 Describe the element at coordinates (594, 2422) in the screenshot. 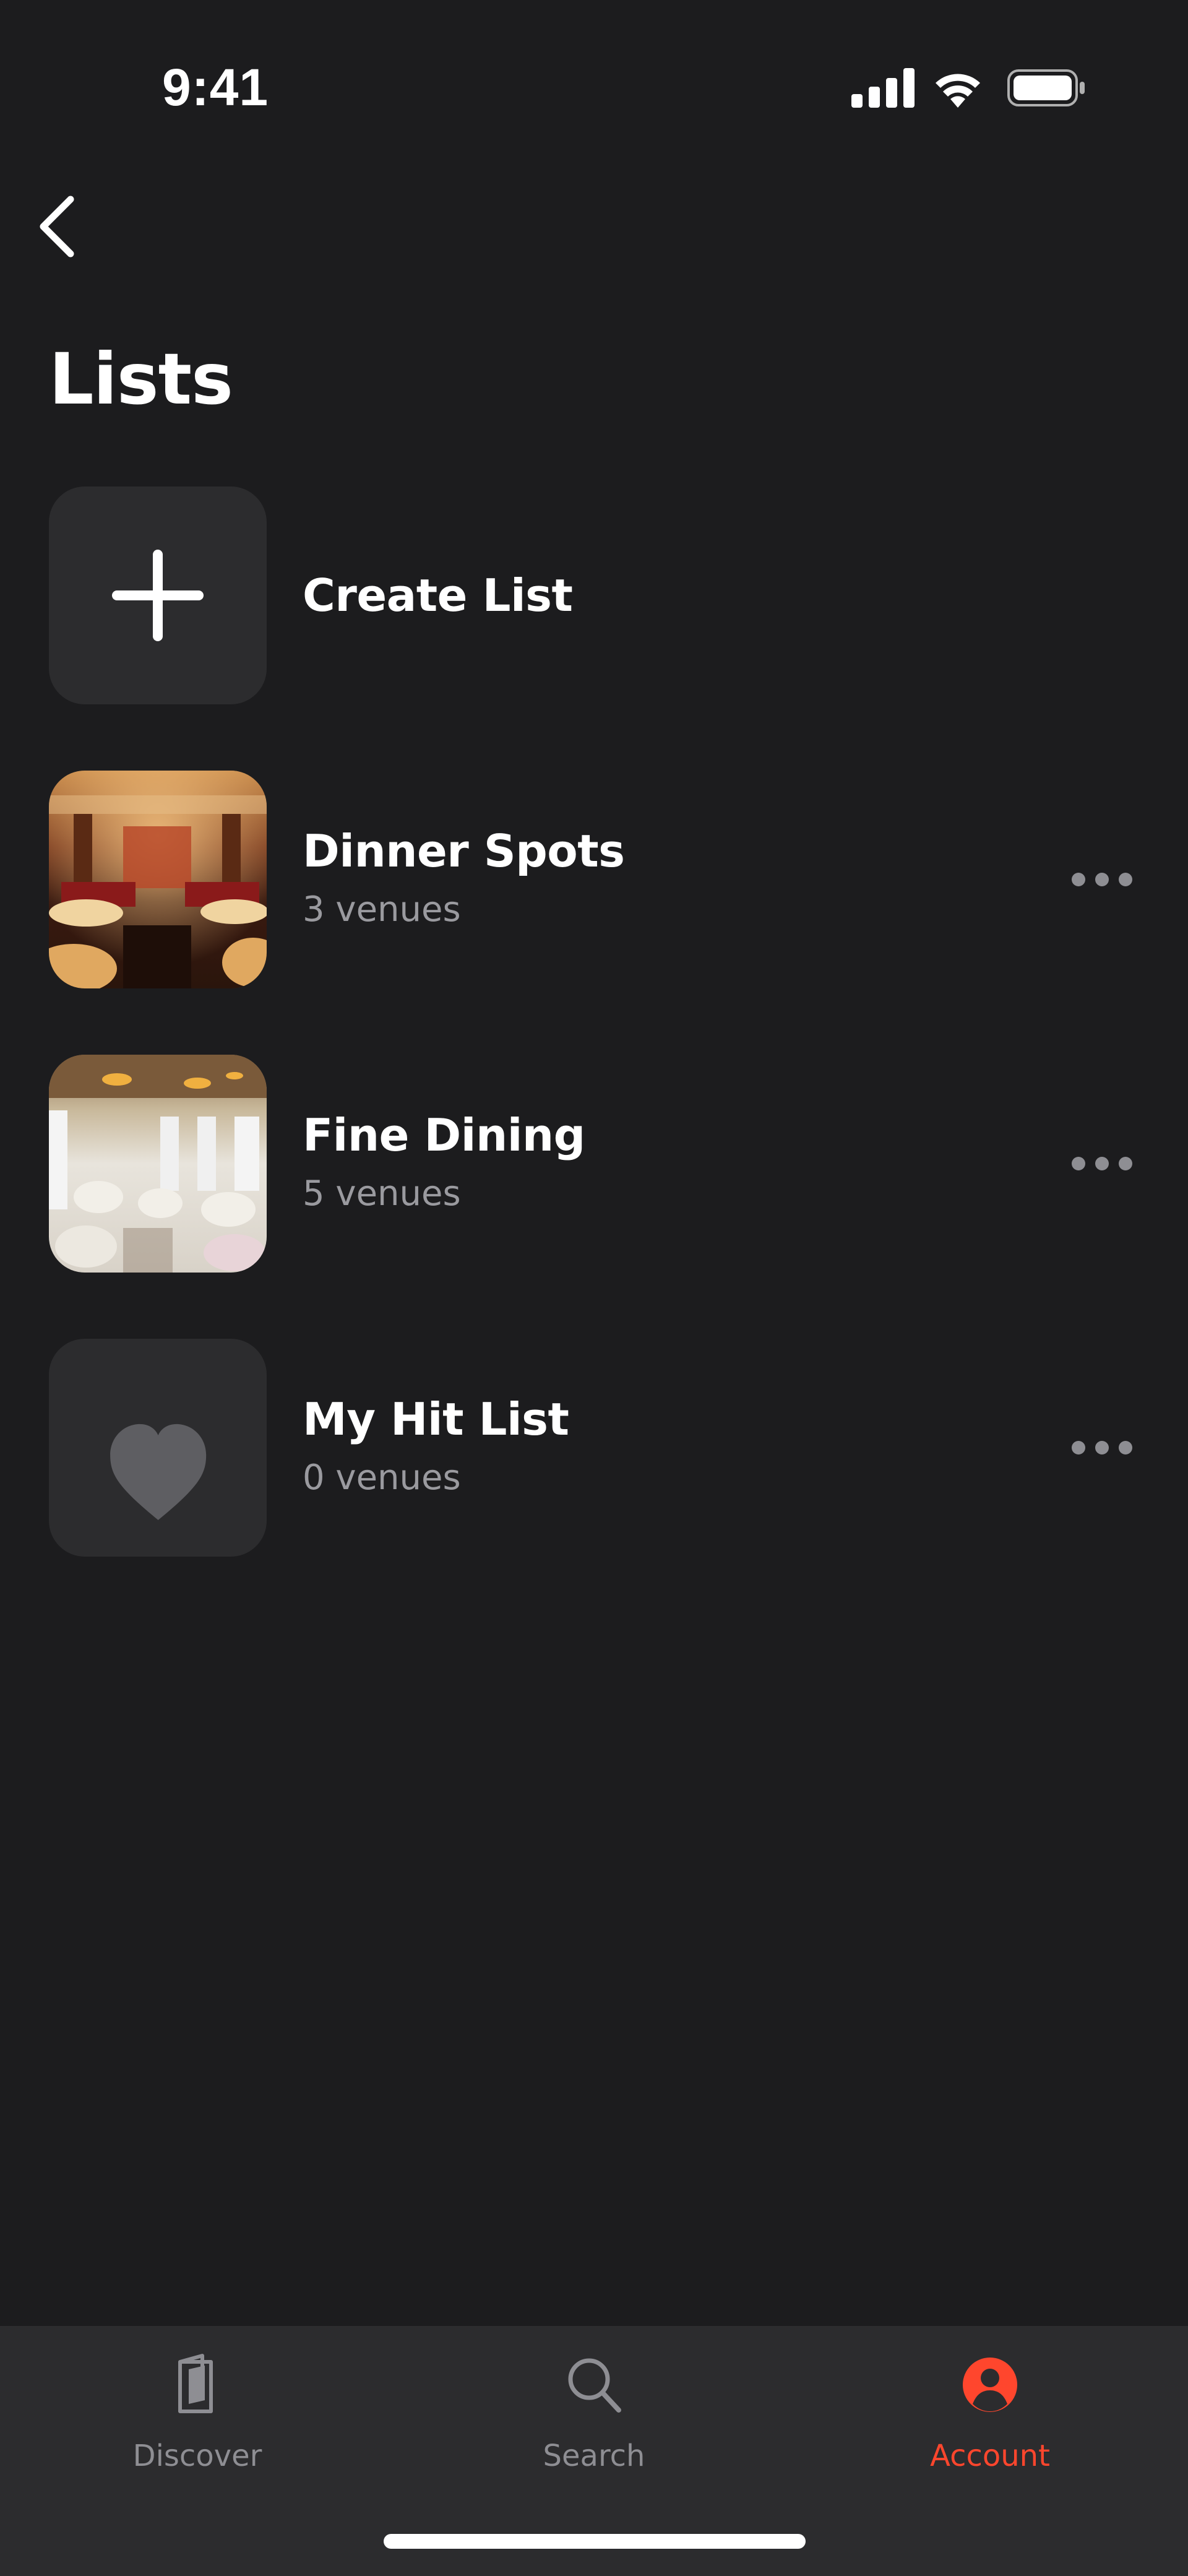

I see `tab-search: Search` at that location.